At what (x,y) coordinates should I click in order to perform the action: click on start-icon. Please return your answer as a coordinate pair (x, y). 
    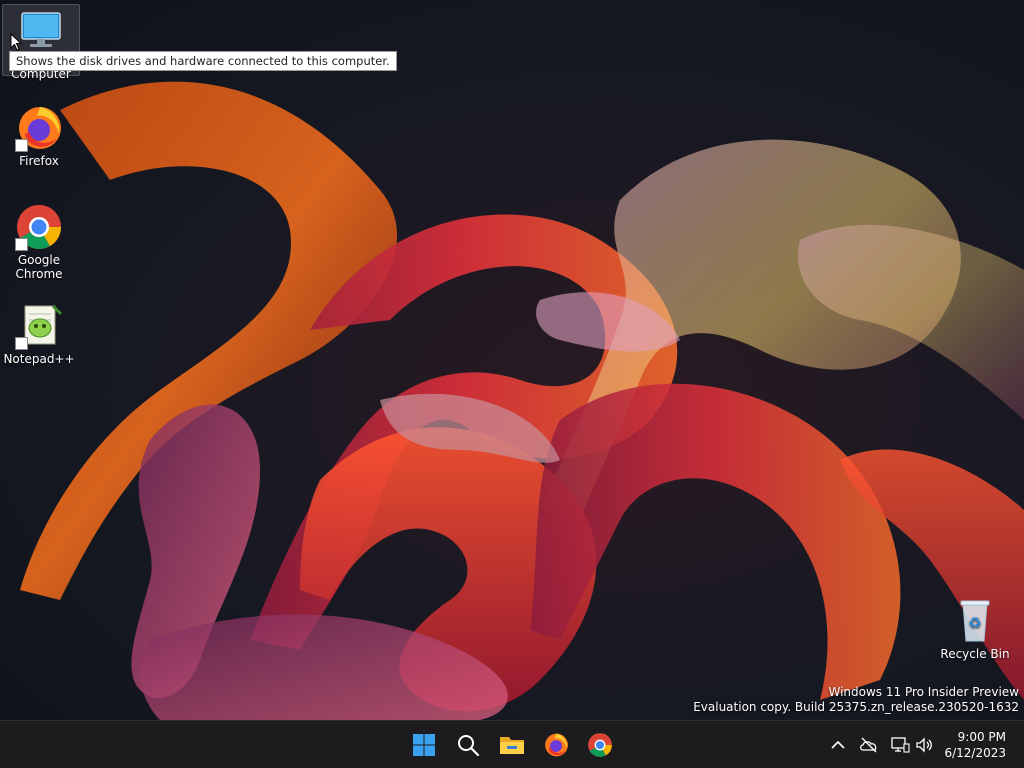
    Looking at the image, I should click on (424, 745).